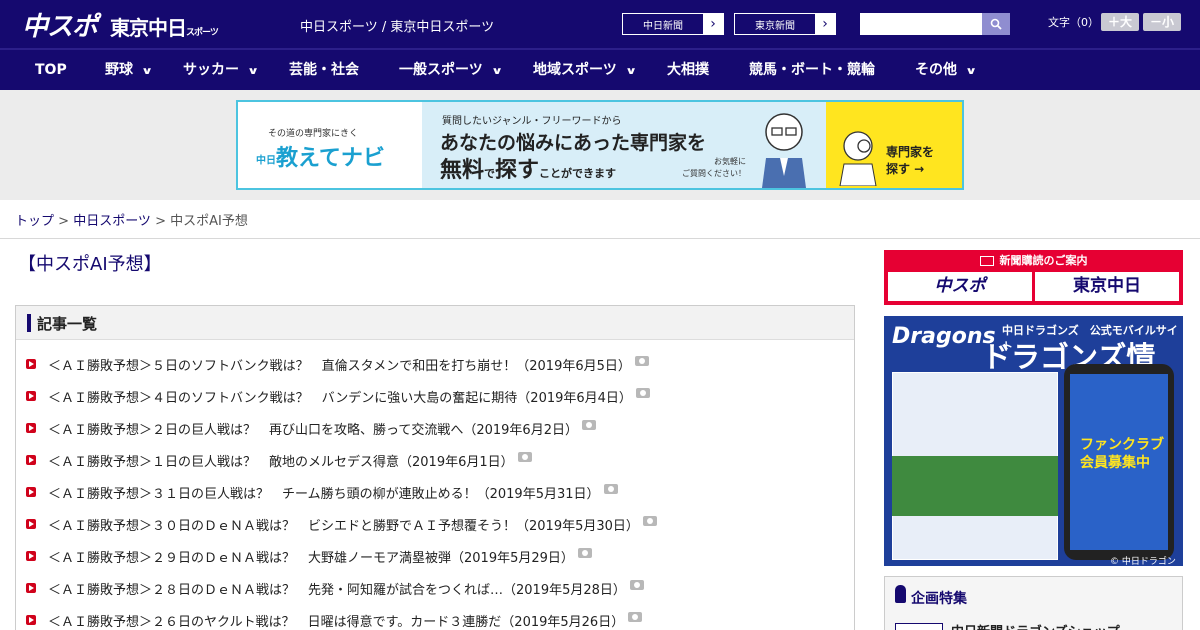 The width and height of the screenshot is (1200, 630). I want to click on banner-note: お気軽に ご質問ください！, so click(714, 167).